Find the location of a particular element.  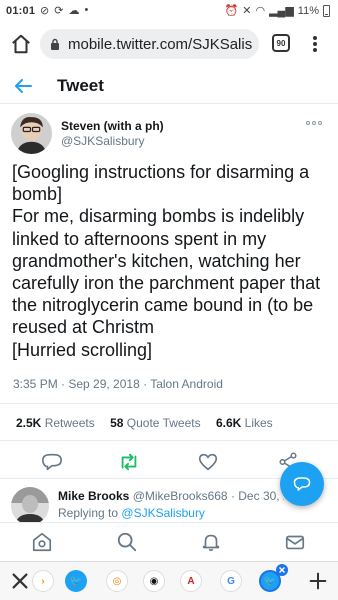

quotes-count: 58 is located at coordinates (117, 423).